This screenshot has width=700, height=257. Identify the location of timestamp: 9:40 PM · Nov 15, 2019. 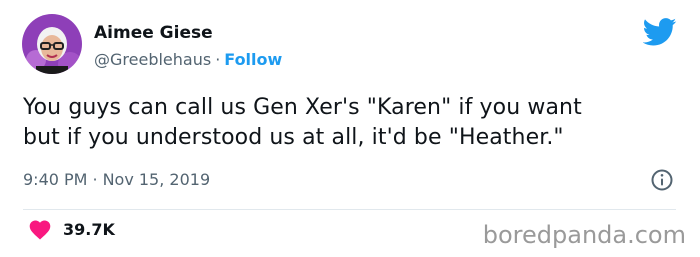
(116, 180).